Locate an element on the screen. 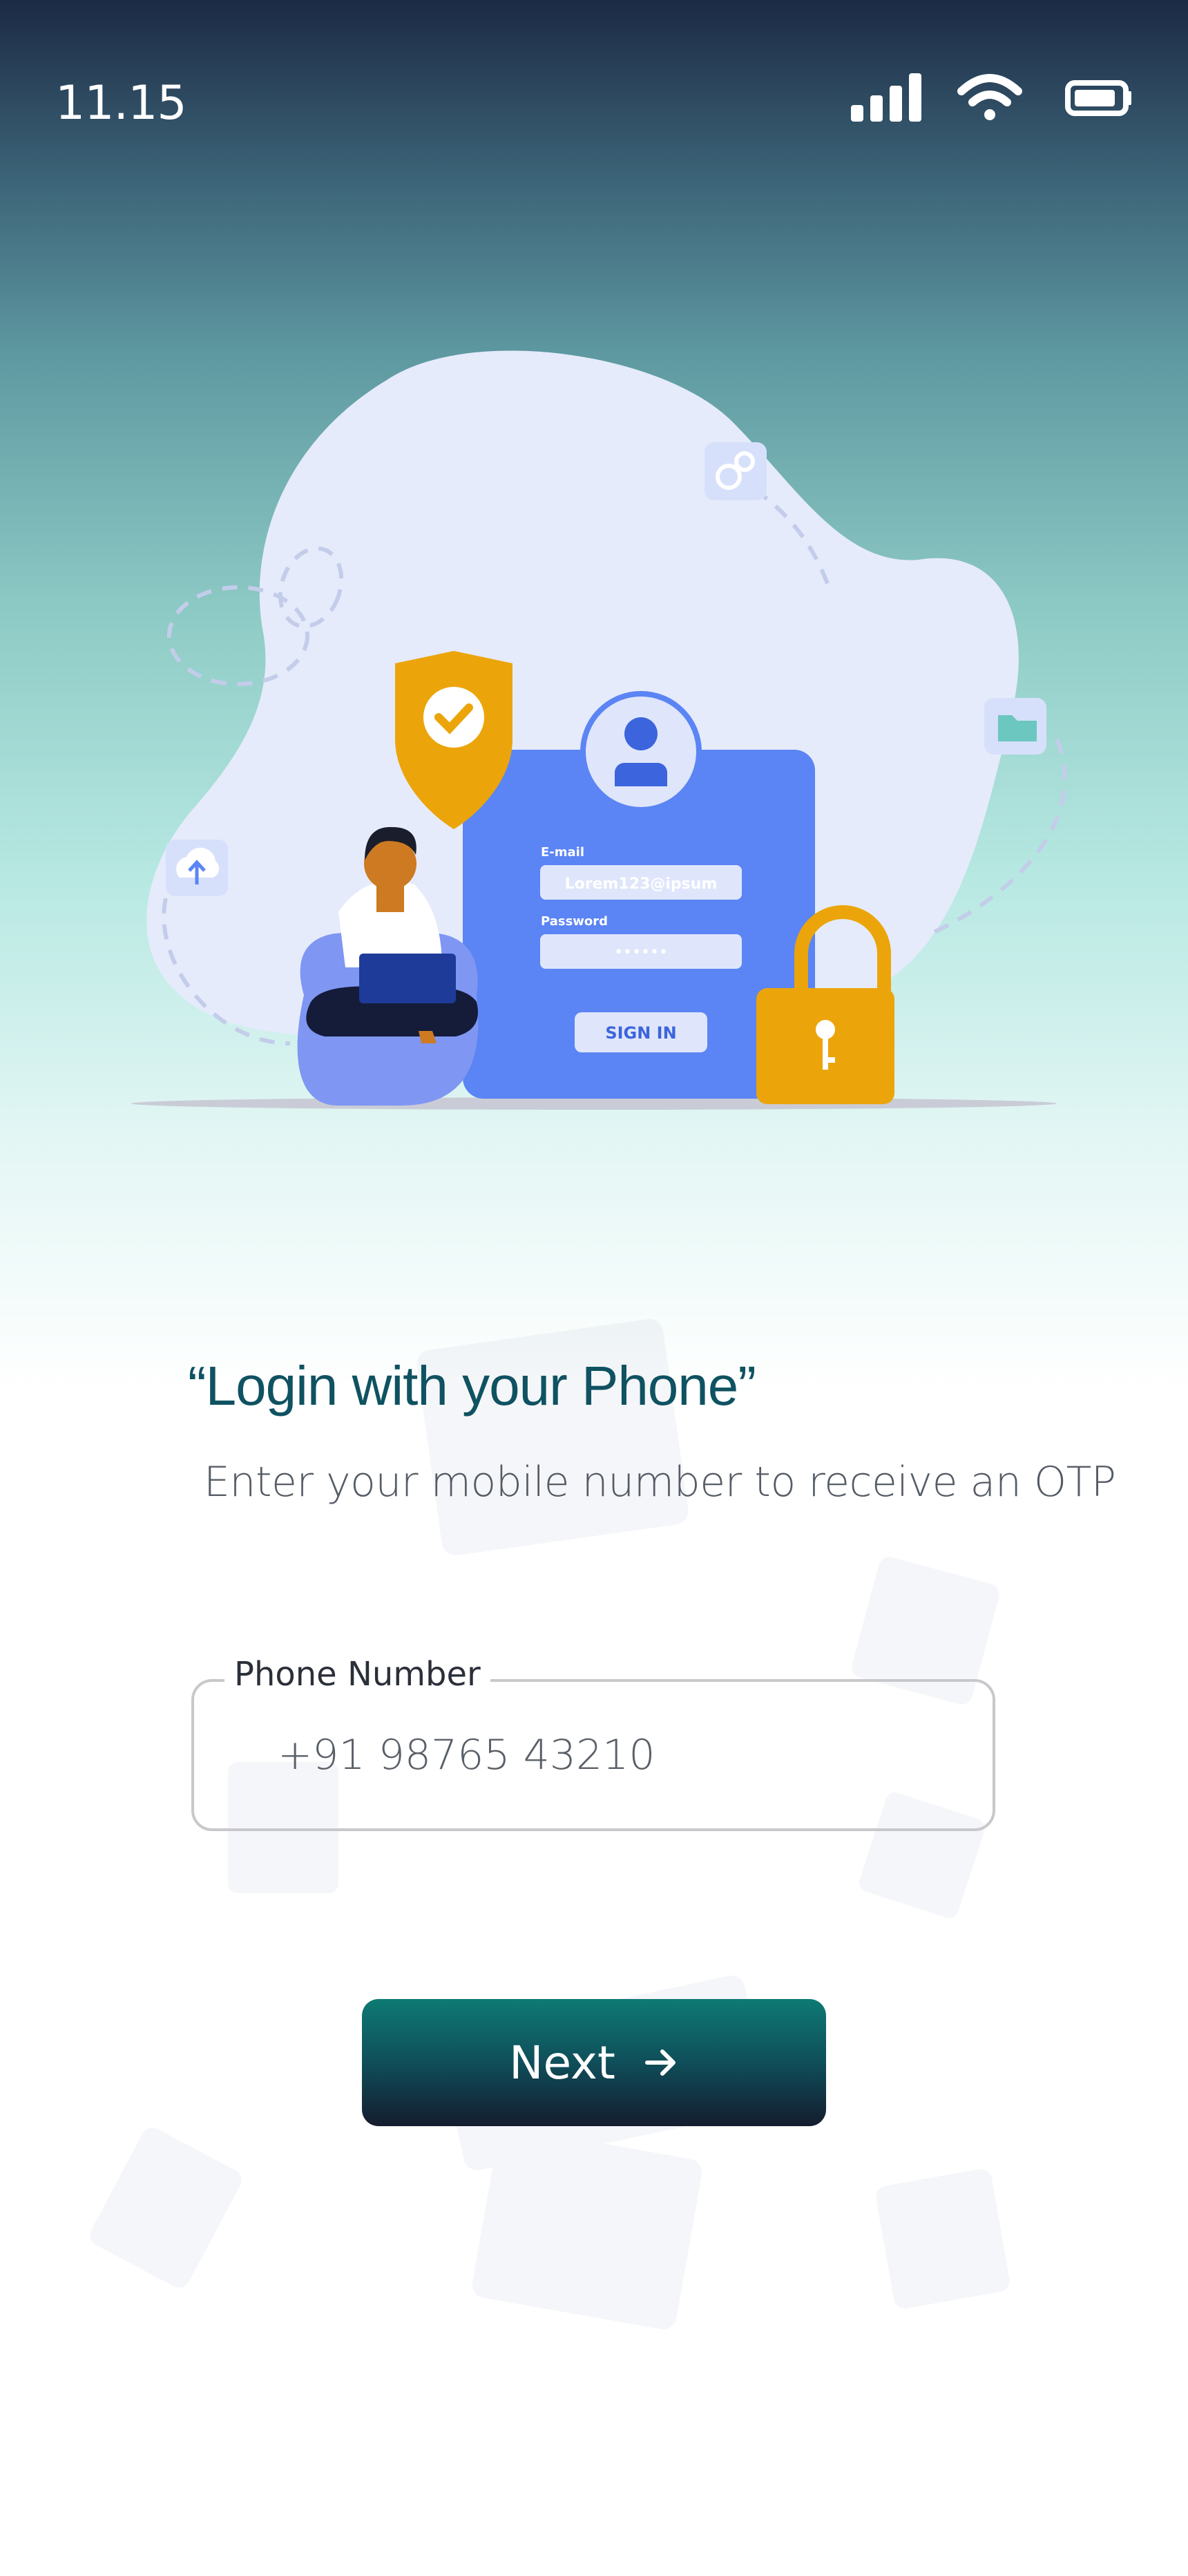  gear-icon is located at coordinates (736, 471).